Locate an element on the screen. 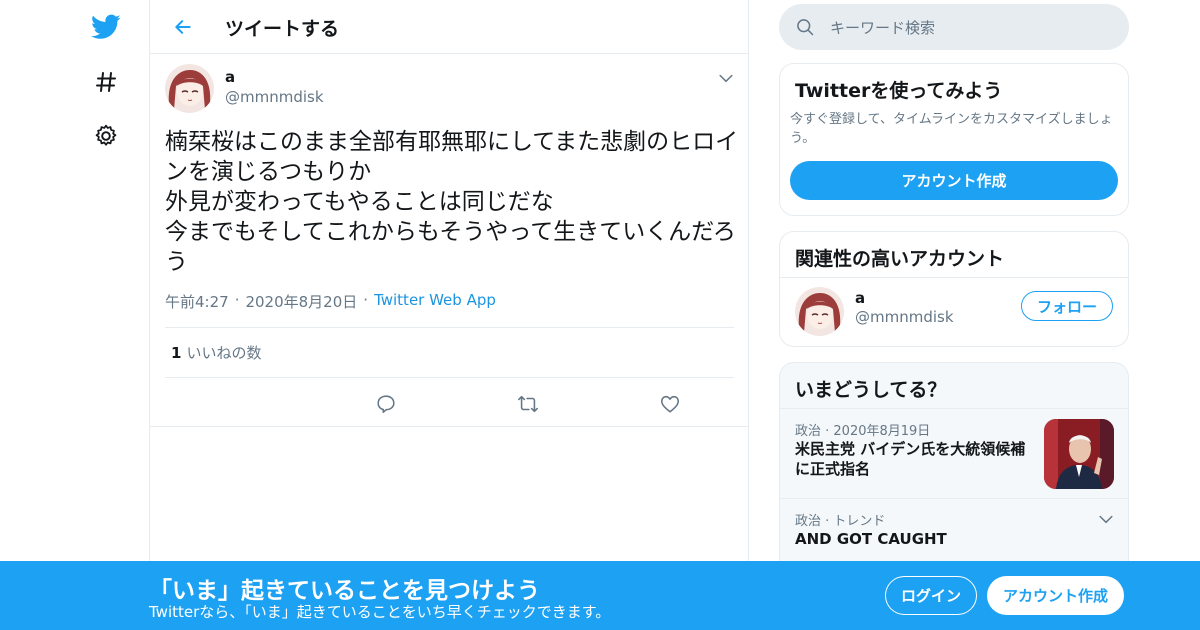 The height and width of the screenshot is (630, 1200). retweet-button is located at coordinates (528, 404).